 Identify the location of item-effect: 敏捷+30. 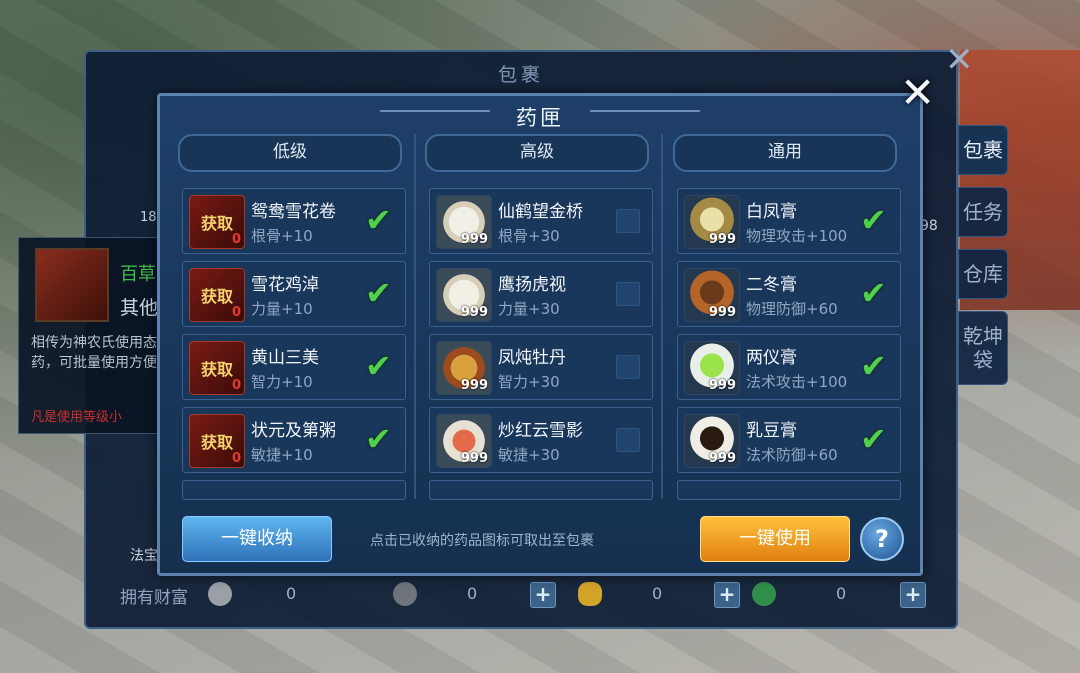
(529, 455).